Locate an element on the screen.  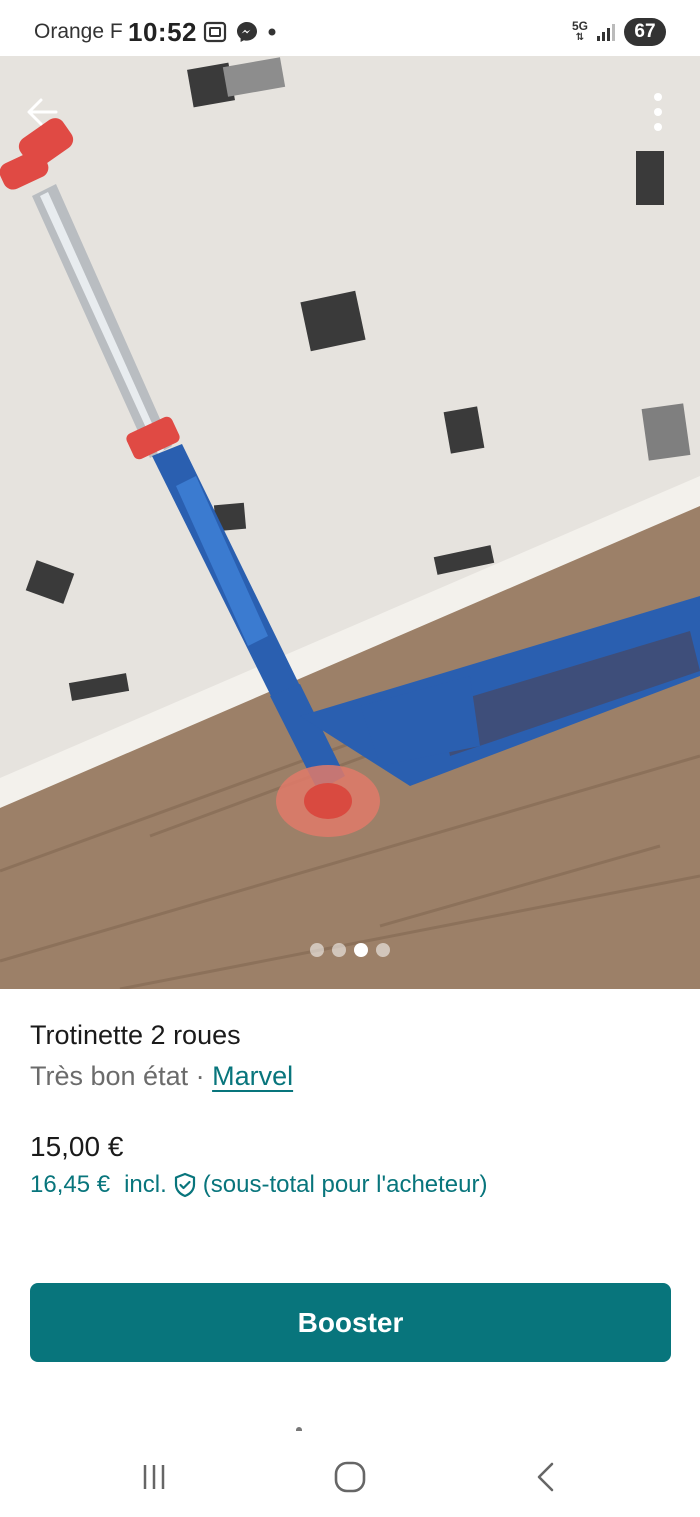
home-button is located at coordinates (350, 1477).